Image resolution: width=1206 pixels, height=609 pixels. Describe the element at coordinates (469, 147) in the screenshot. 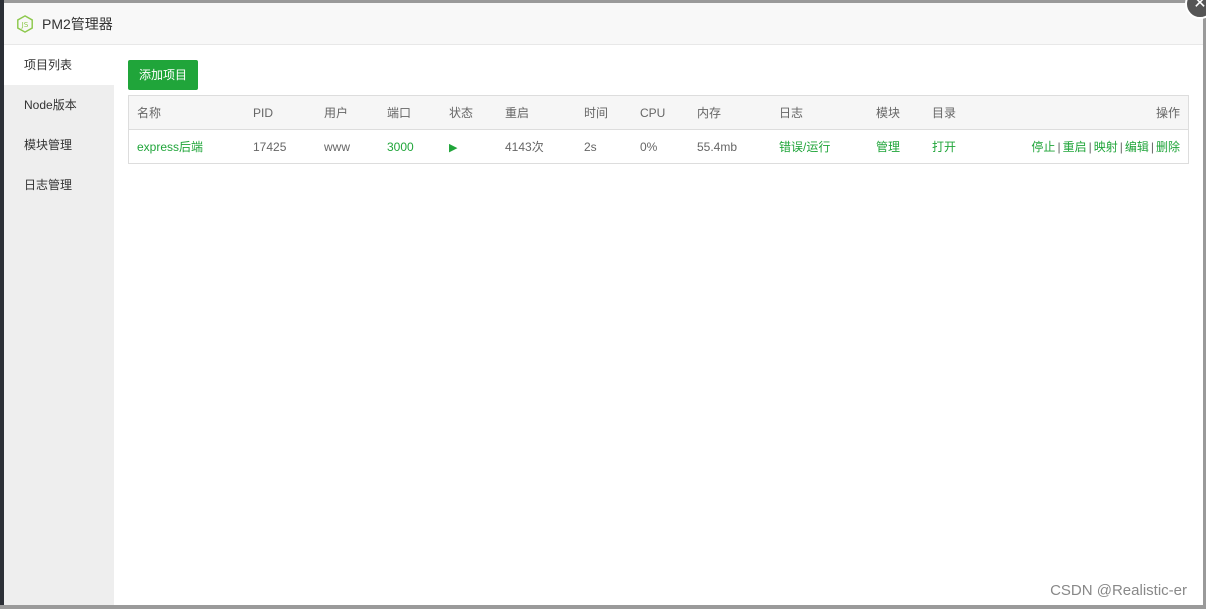

I see `status-cell: ▶` at that location.